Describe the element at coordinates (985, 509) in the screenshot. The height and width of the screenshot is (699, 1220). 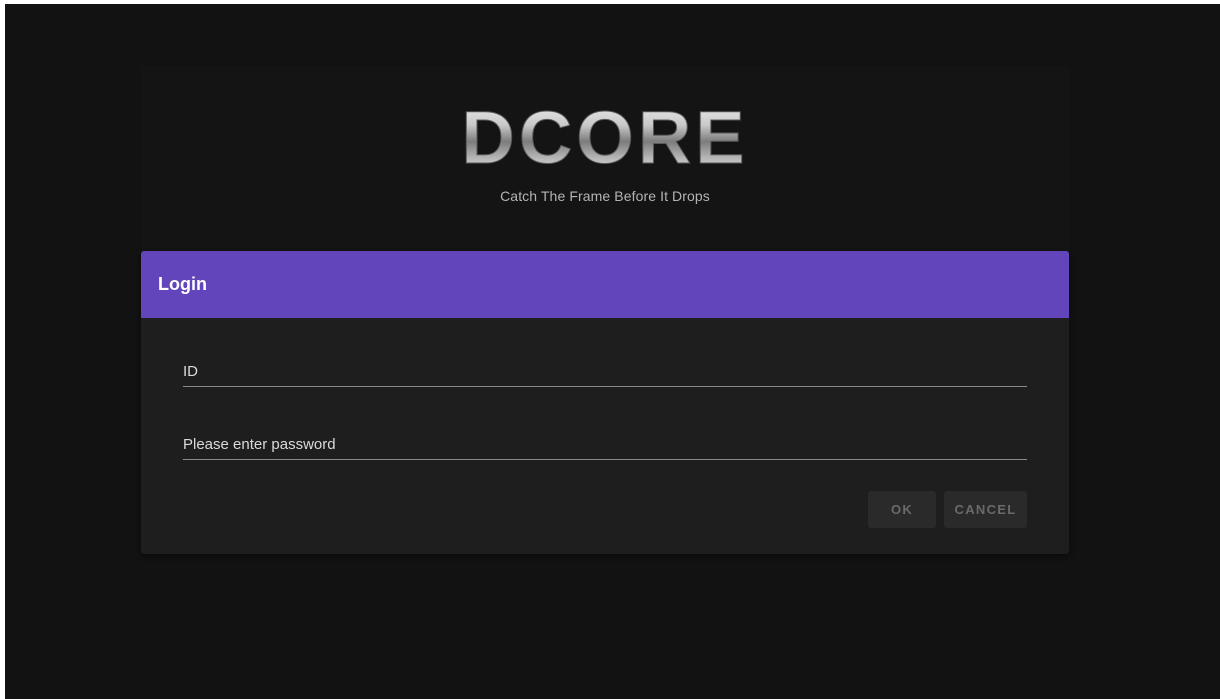
I see `cancel-button: CANCEL` at that location.